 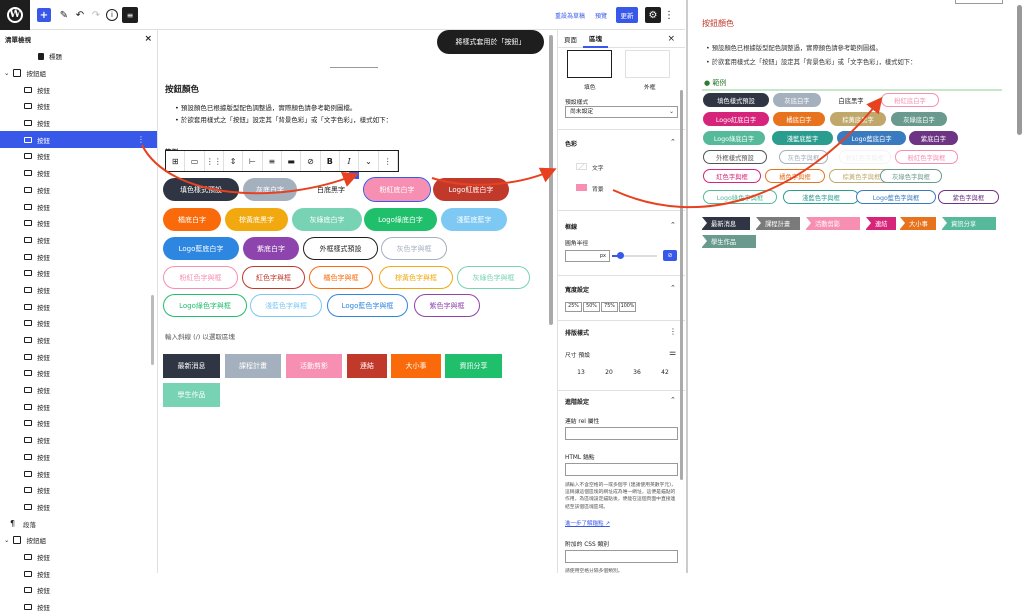 I want to click on border-section-title: 框線, so click(x=571, y=226).